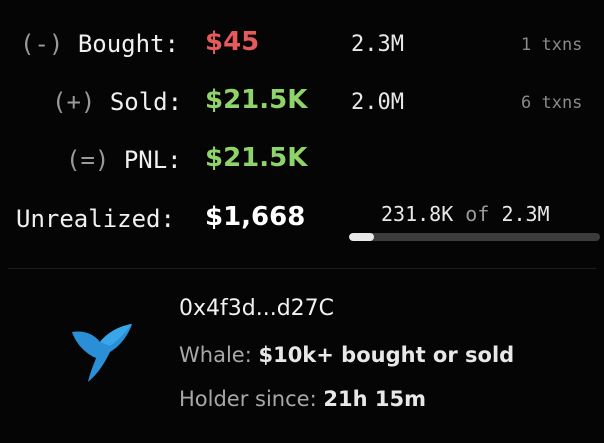  Describe the element at coordinates (256, 158) in the screenshot. I see `pnl-value: $21.5K` at that location.